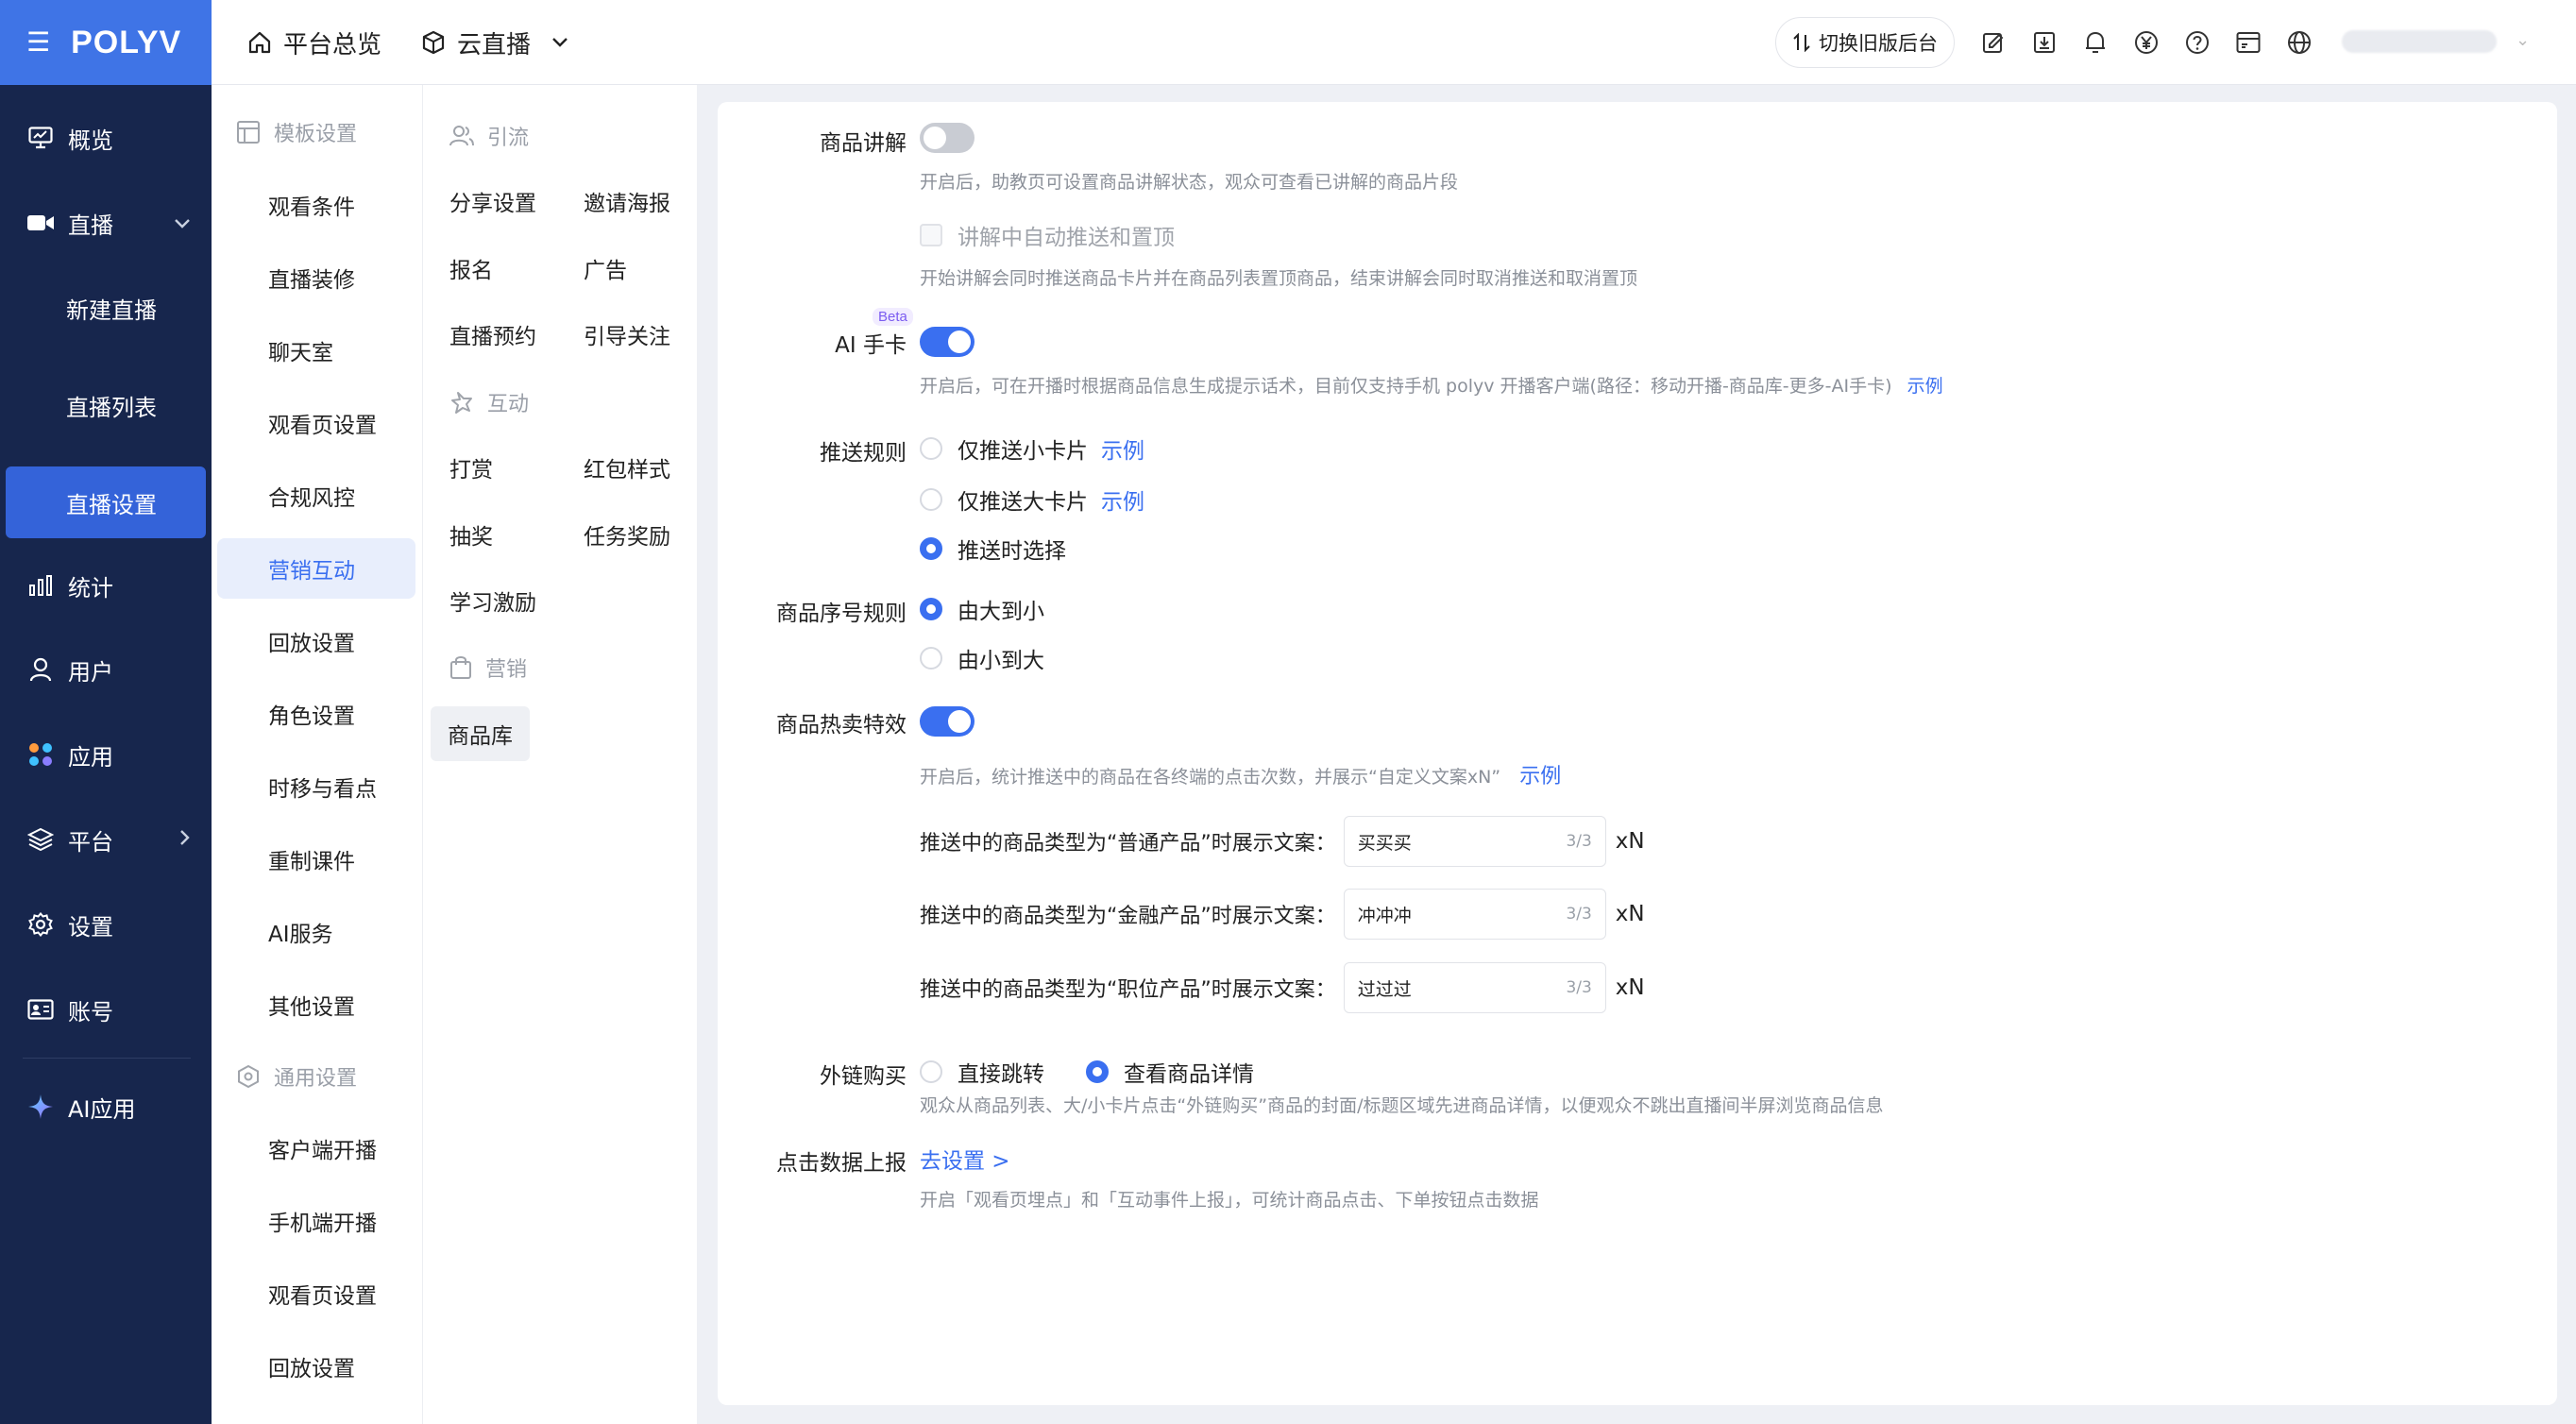 The height and width of the screenshot is (1424, 2576). What do you see at coordinates (627, 201) in the screenshot?
I see `menu-invite-poster: 邀请海报` at bounding box center [627, 201].